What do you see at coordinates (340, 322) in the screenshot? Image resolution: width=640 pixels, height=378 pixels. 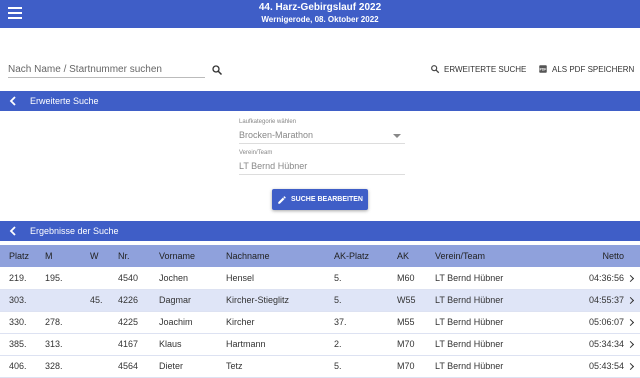 I see `cell-ak-platz: 37.` at bounding box center [340, 322].